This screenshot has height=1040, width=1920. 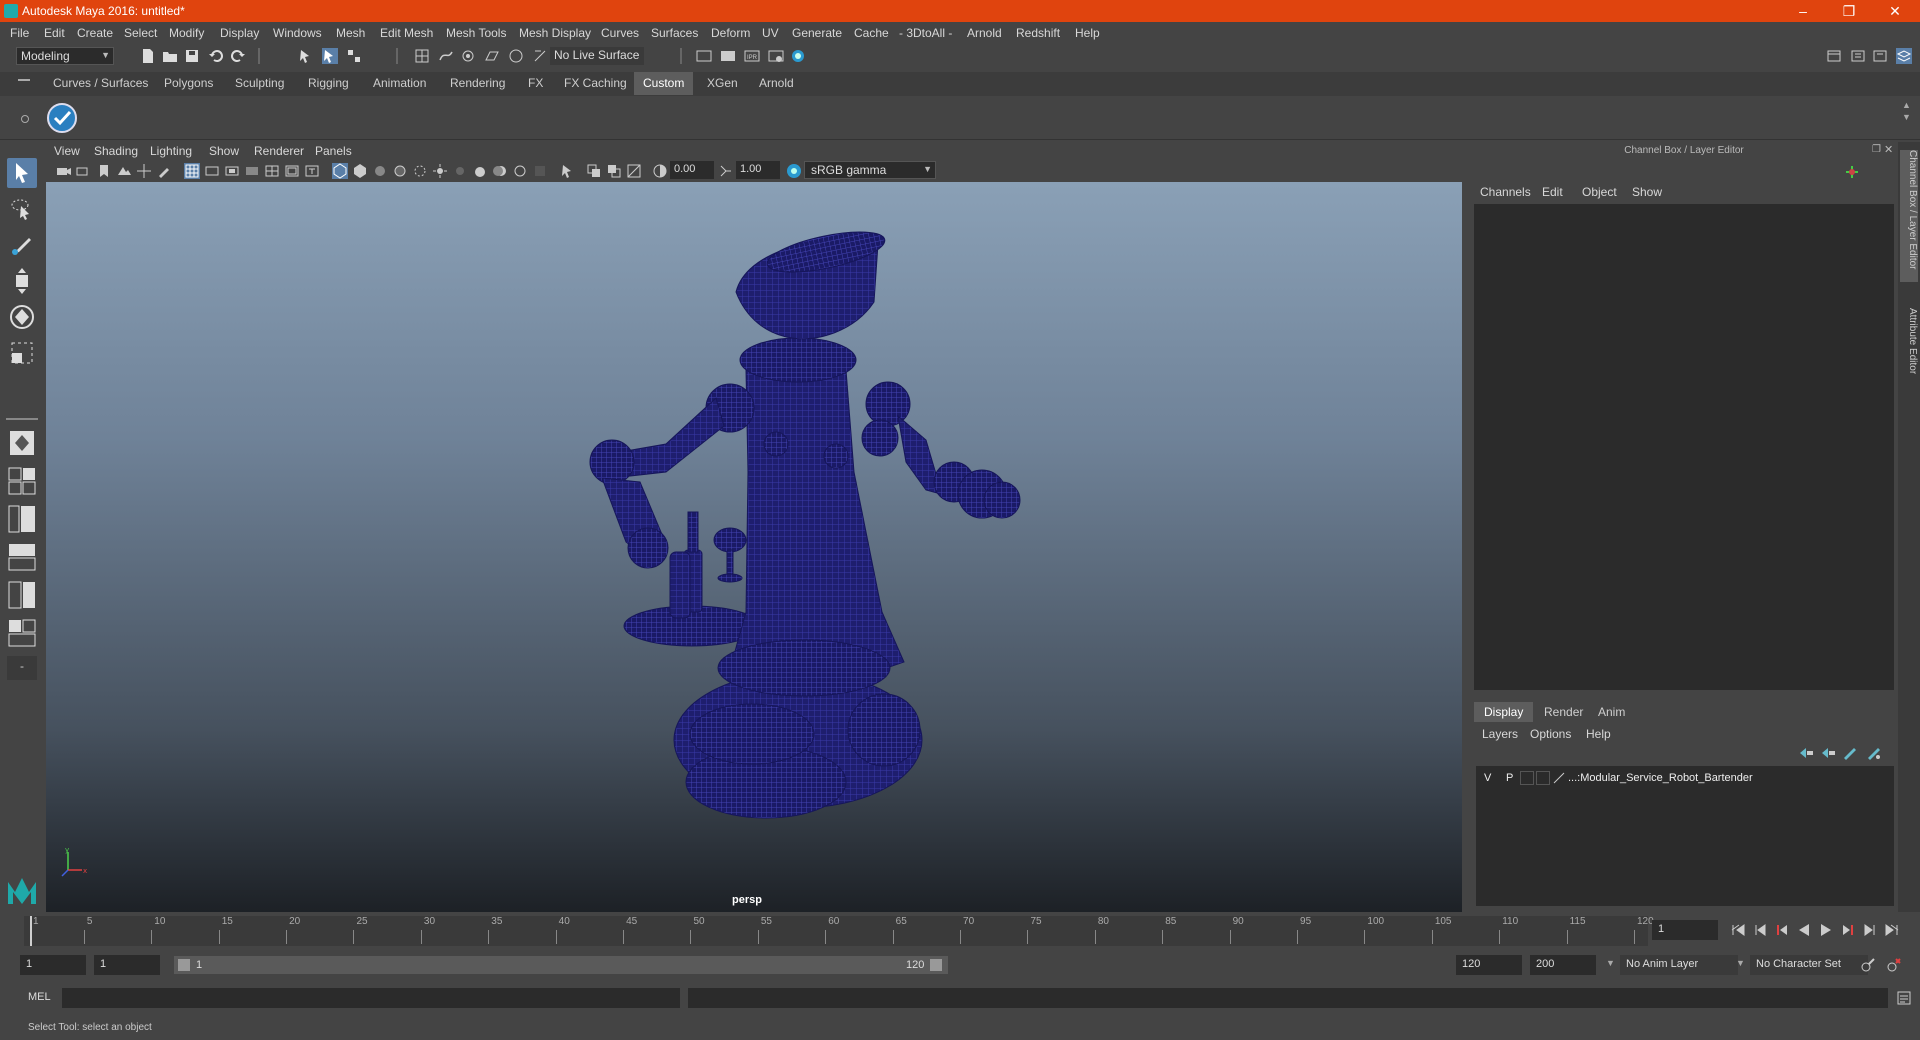 I want to click on field-chart-icon, so click(x=272, y=171).